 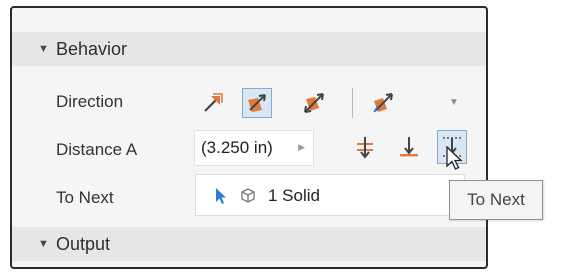 What do you see at coordinates (496, 200) in the screenshot?
I see `to-next-tooltip: To Next` at bounding box center [496, 200].